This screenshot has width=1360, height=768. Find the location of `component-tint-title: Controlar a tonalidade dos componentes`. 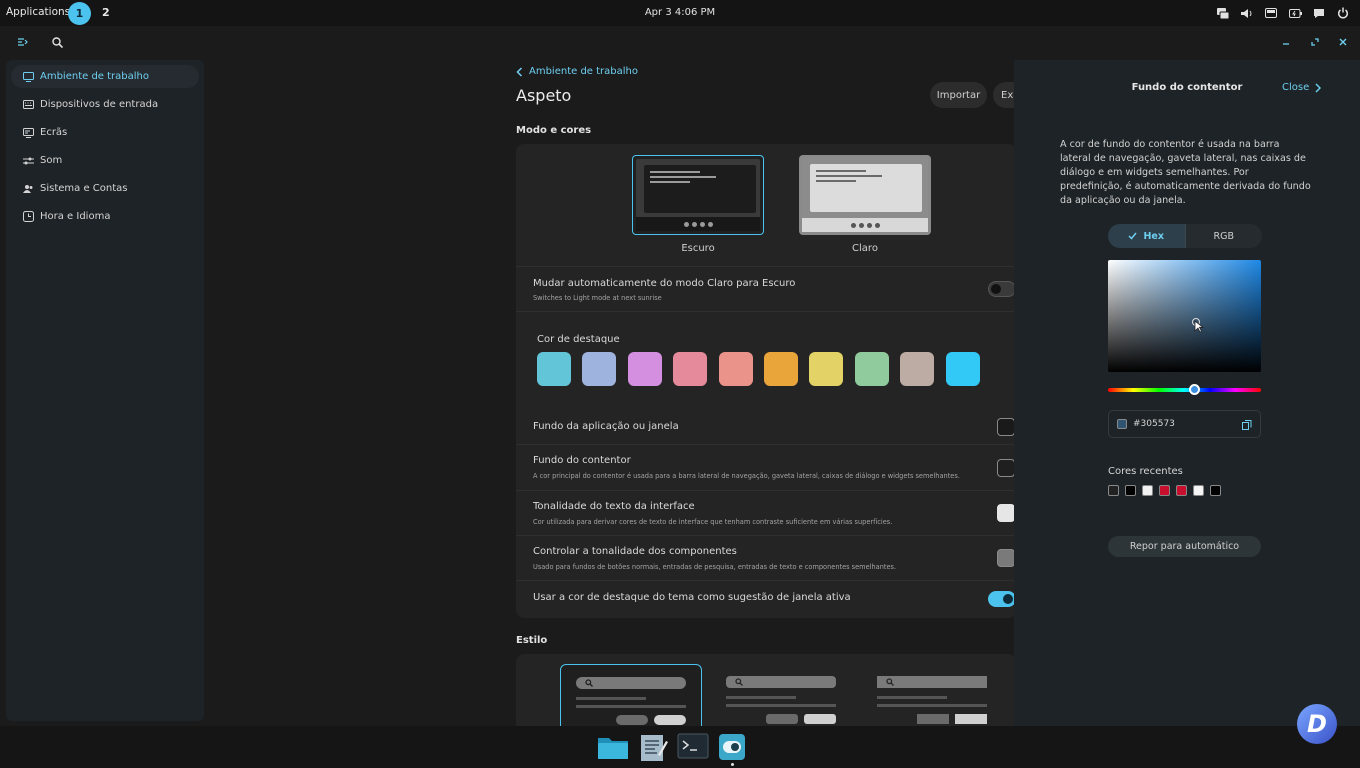

component-tint-title: Controlar a tonalidade dos componentes is located at coordinates (635, 551).